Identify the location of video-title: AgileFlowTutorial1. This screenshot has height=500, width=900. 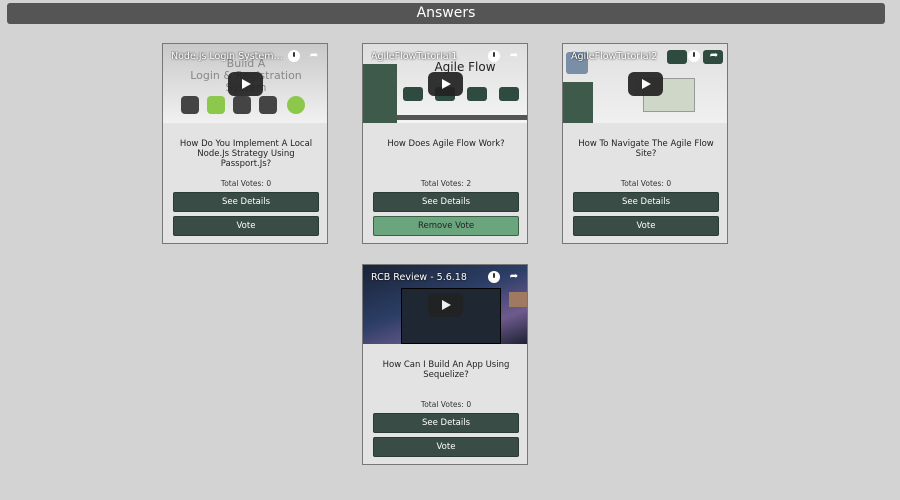
(428, 56).